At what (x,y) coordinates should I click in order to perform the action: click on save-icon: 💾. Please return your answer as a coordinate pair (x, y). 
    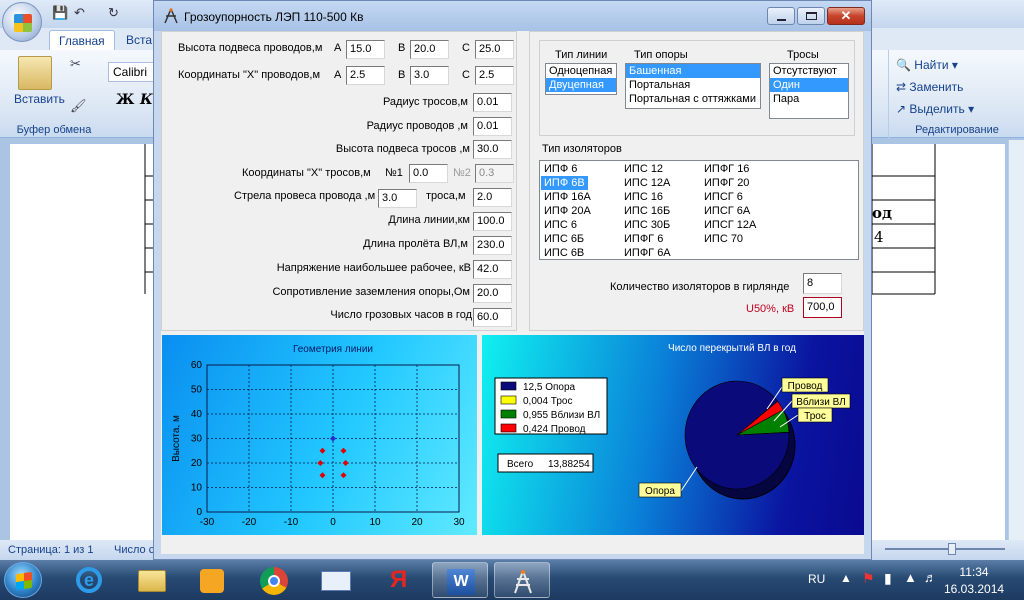
    Looking at the image, I should click on (60, 13).